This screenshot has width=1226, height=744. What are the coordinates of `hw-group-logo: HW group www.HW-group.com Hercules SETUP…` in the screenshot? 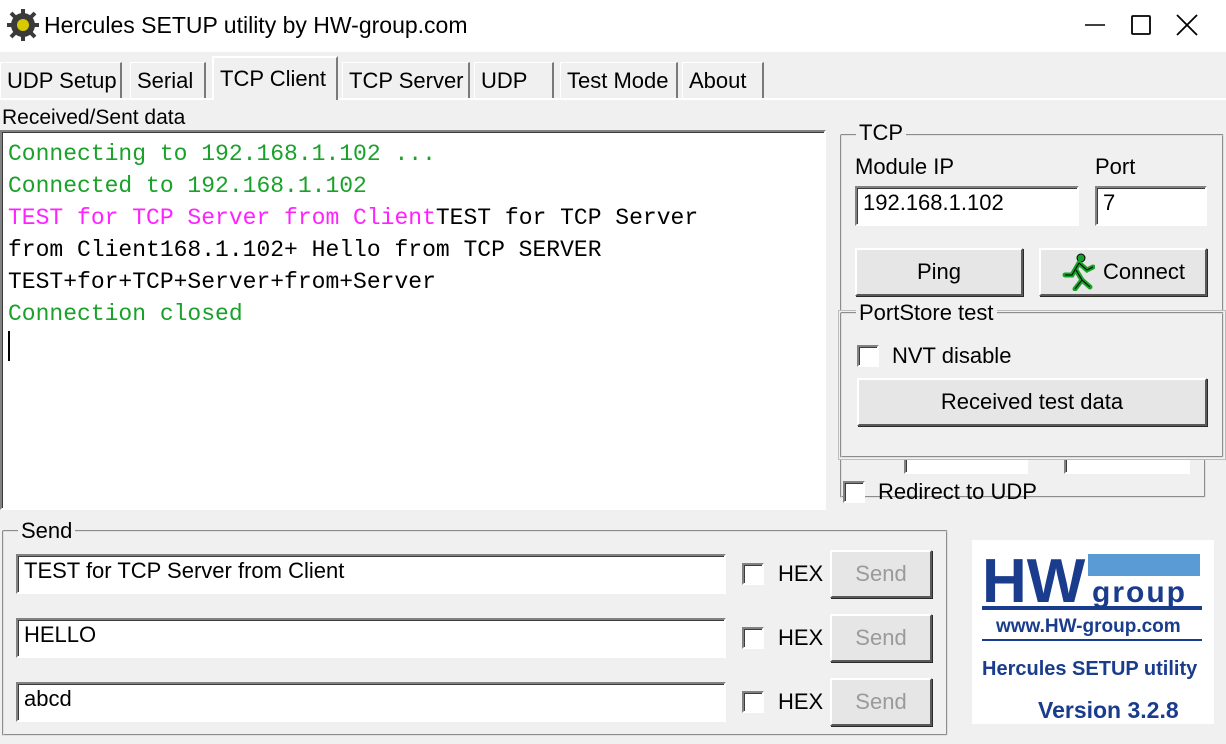 It's located at (1093, 632).